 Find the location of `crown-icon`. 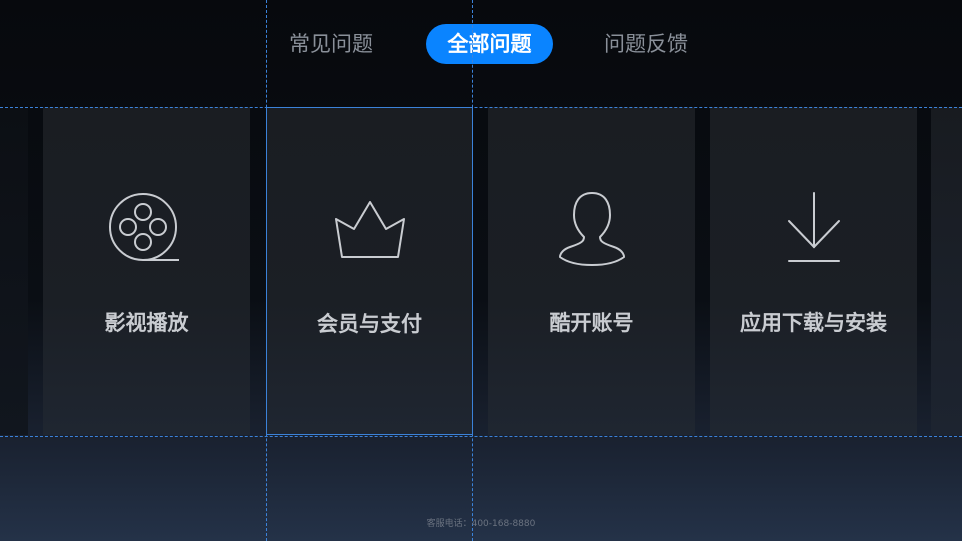

crown-icon is located at coordinates (370, 232).